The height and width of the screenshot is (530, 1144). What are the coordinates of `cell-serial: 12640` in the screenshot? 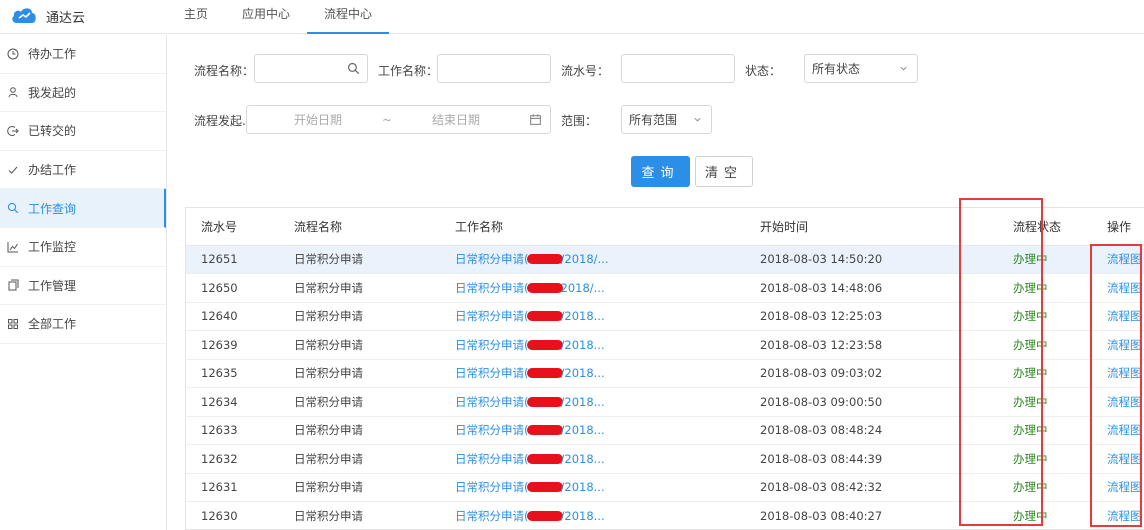 It's located at (240, 316).